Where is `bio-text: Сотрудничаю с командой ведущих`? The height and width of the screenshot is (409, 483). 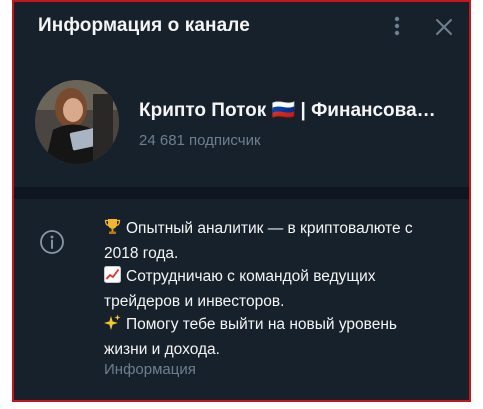 bio-text: Сотрудничаю с командой ведущих is located at coordinates (251, 276).